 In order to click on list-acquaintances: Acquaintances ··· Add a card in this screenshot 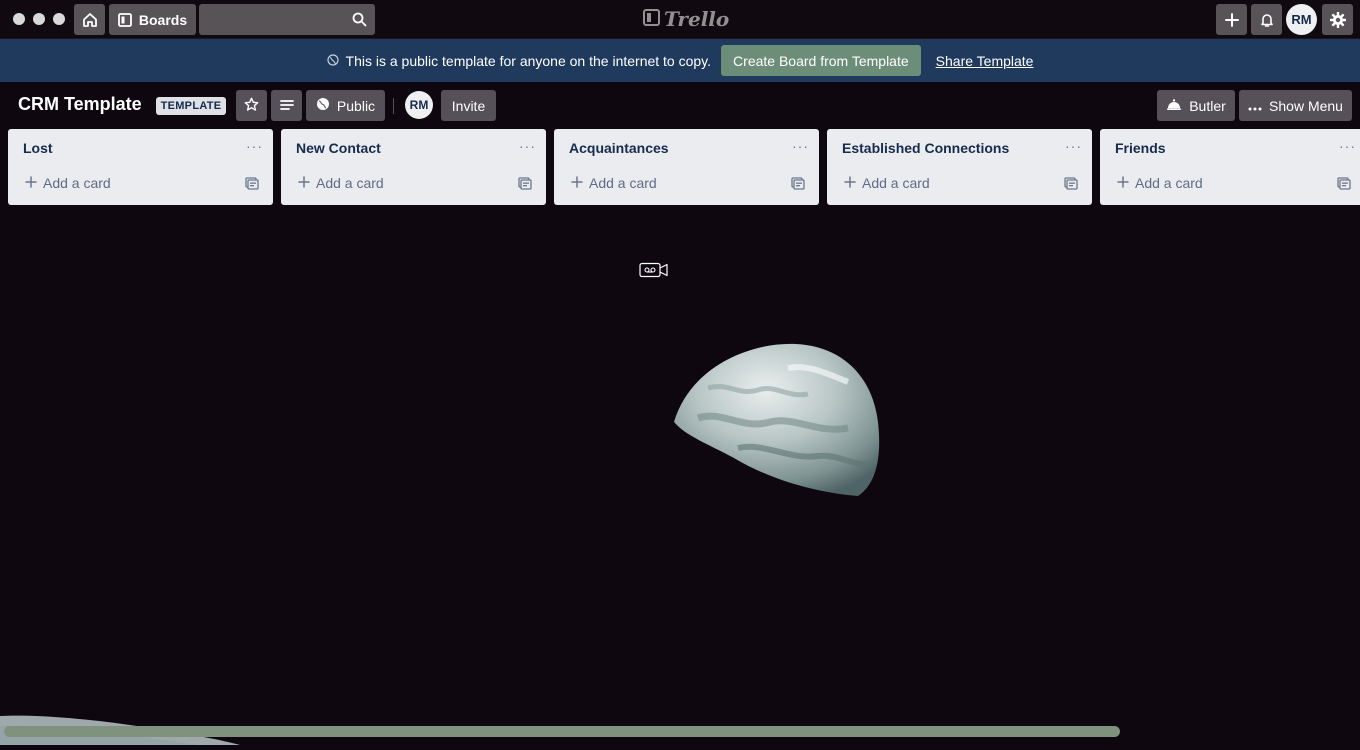, I will do `click(686, 167)`.